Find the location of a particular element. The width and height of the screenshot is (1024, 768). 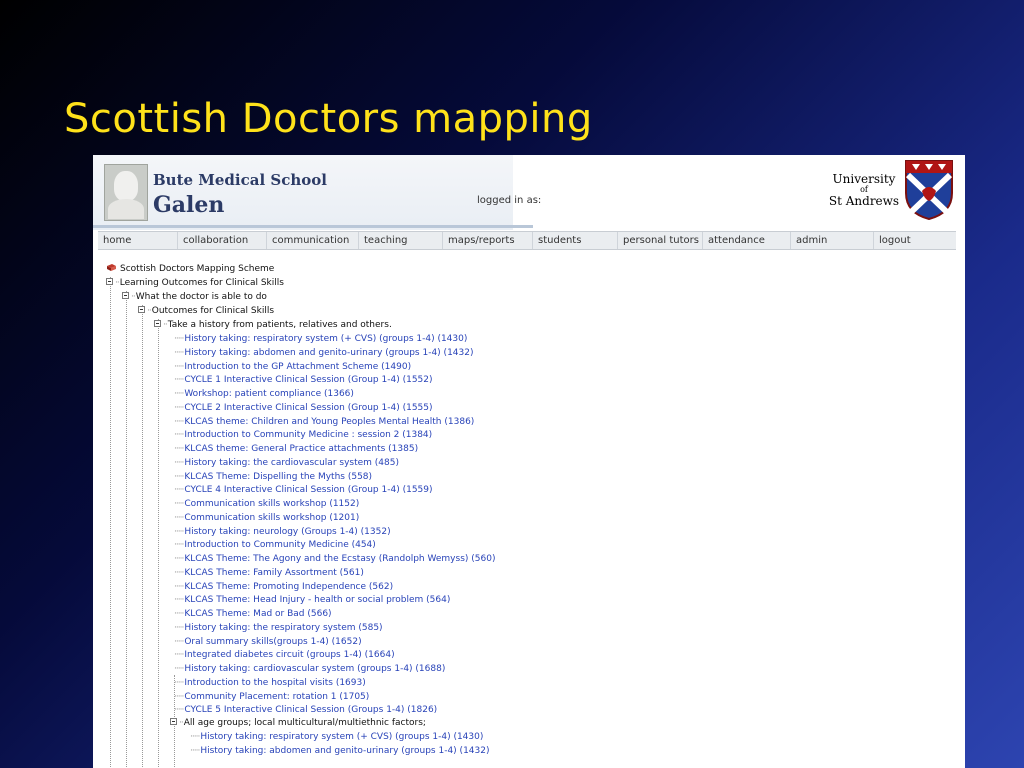

nav-communication: communication is located at coordinates (313, 240).